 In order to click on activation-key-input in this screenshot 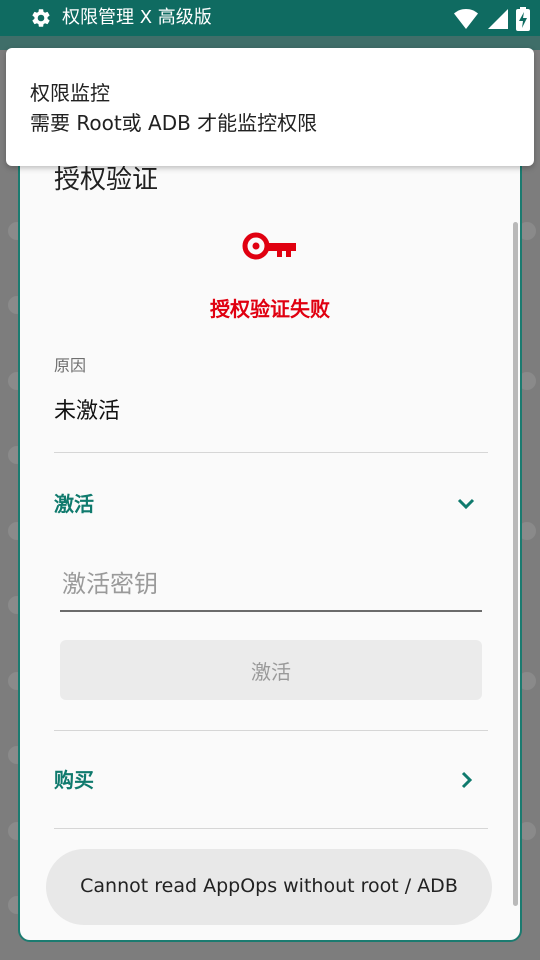, I will do `click(271, 587)`.